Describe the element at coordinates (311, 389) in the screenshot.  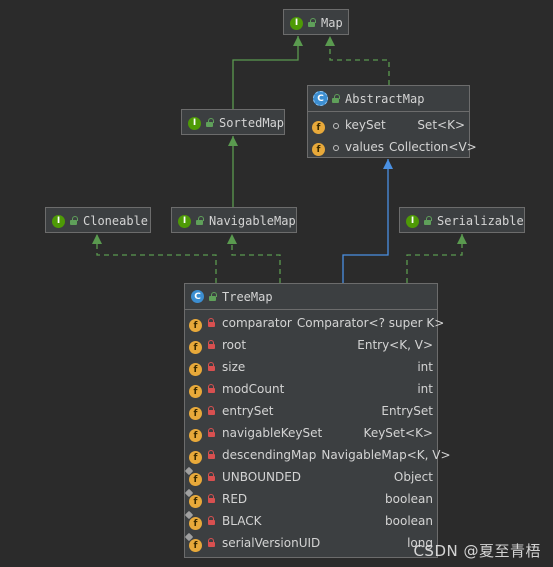
I see `field-row: f modCount int` at that location.